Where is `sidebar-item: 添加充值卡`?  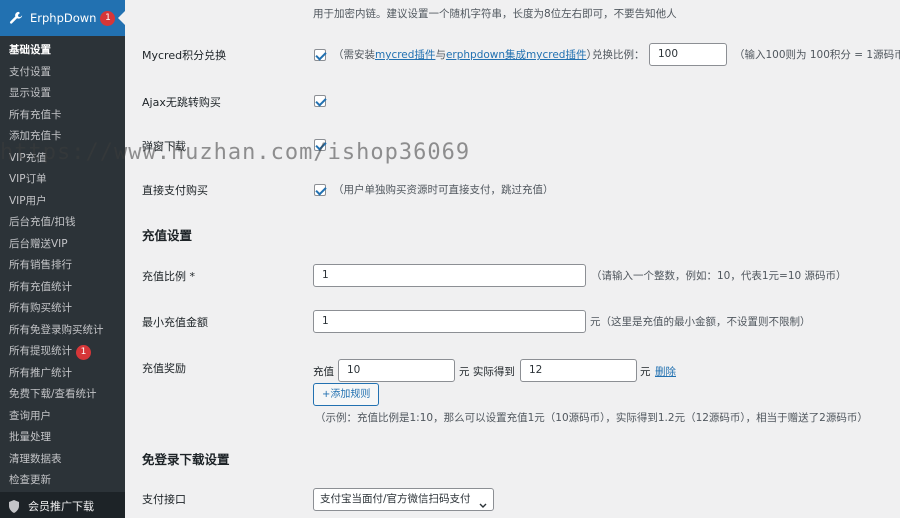 sidebar-item: 添加充值卡 is located at coordinates (62, 137).